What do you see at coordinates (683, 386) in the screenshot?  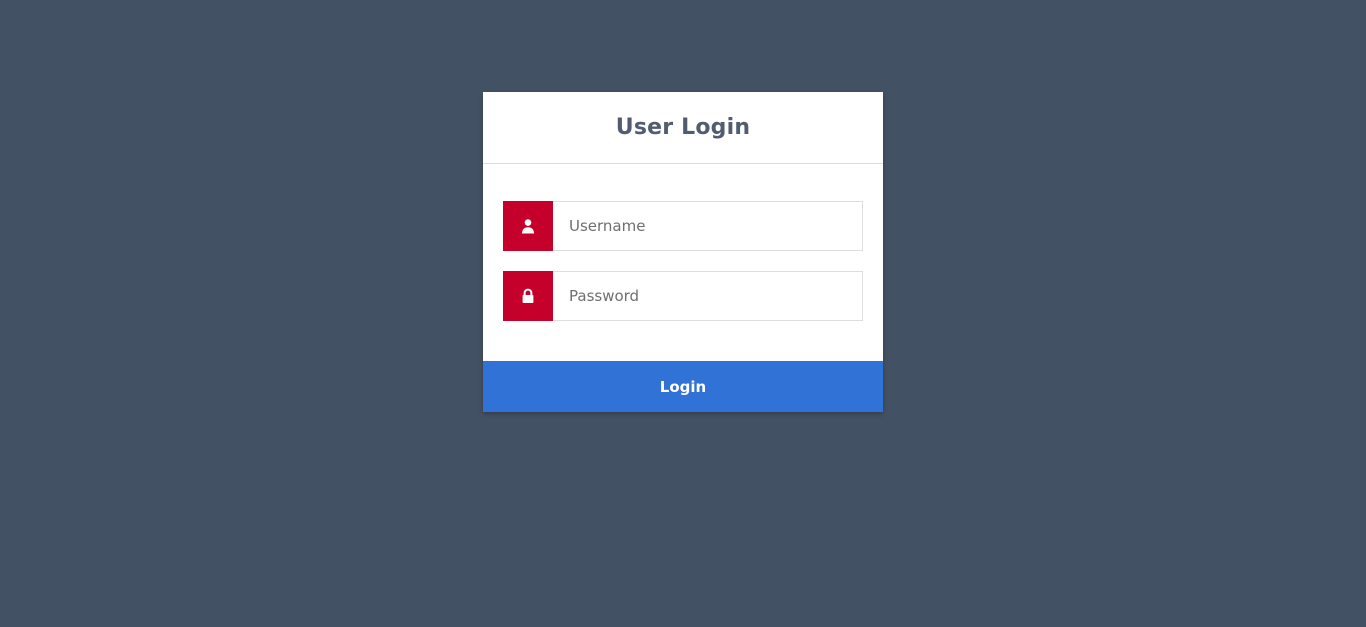 I see `login-button: Login` at bounding box center [683, 386].